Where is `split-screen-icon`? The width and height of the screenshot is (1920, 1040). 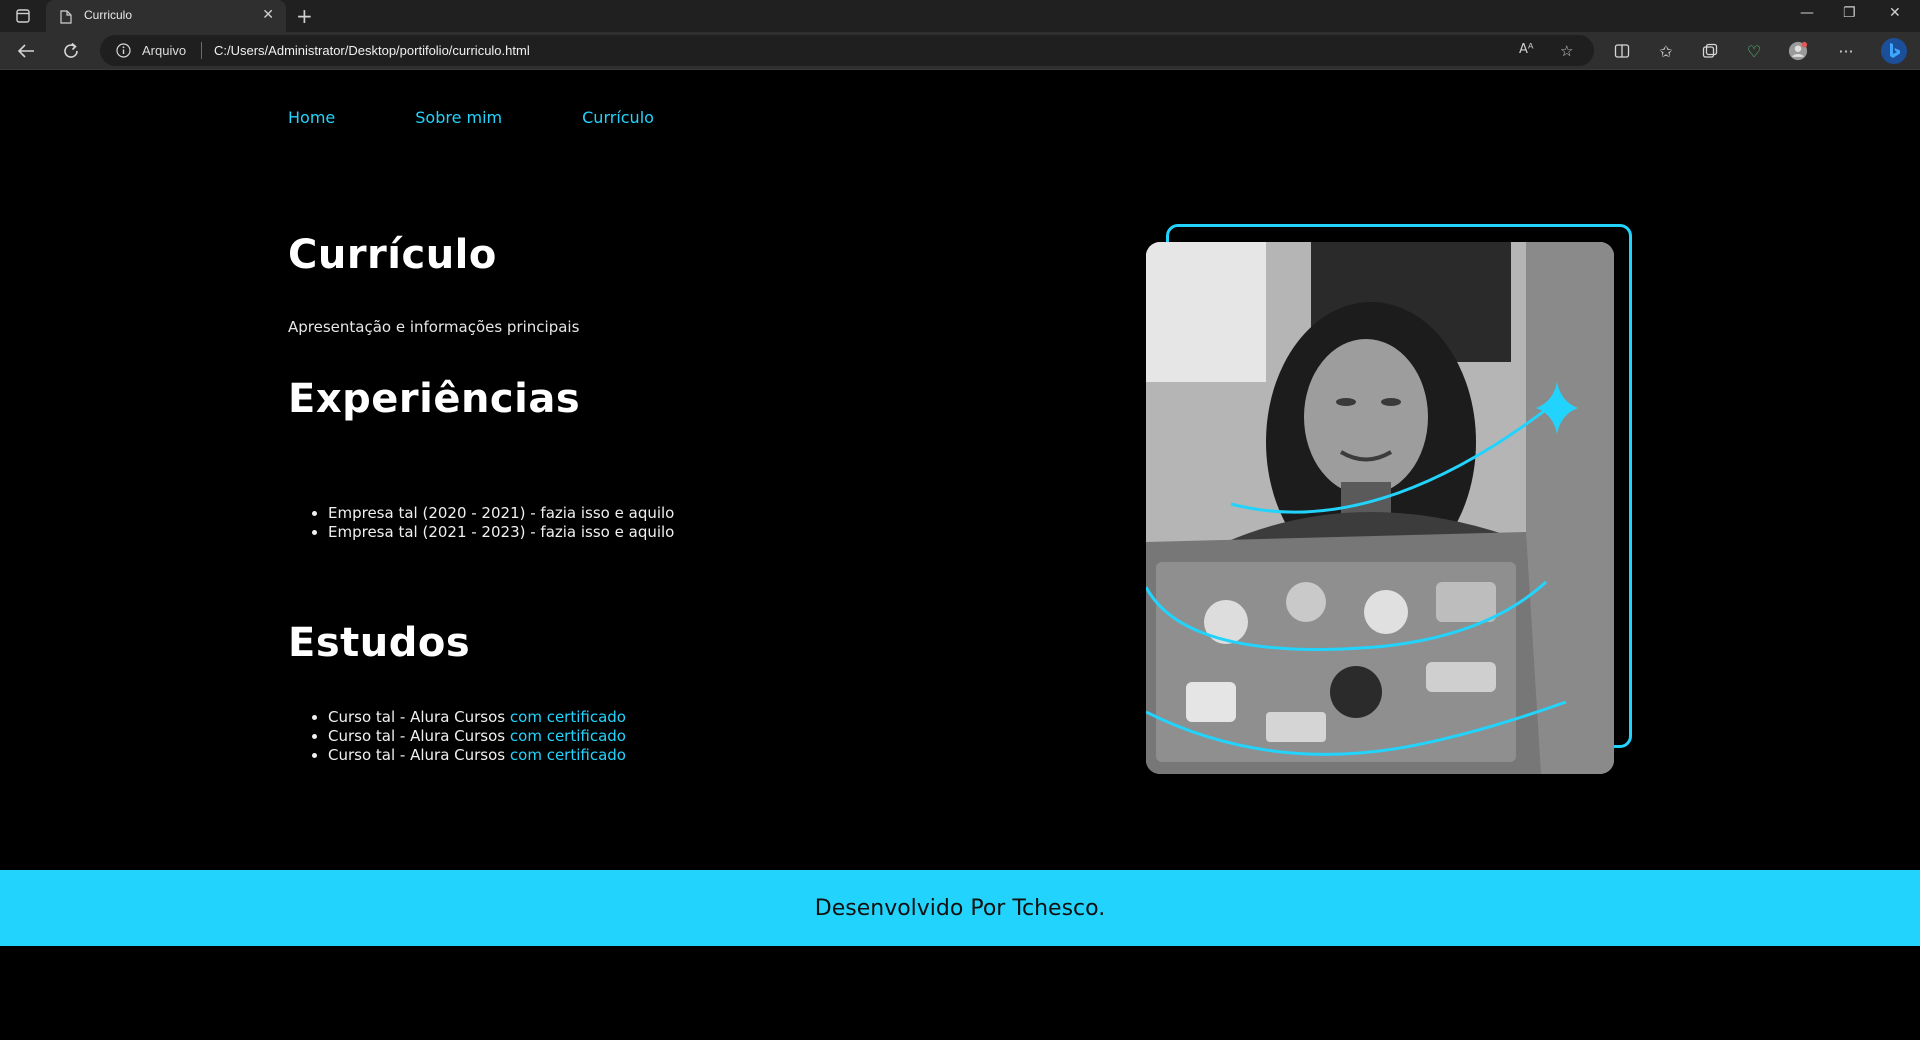 split-screen-icon is located at coordinates (1622, 51).